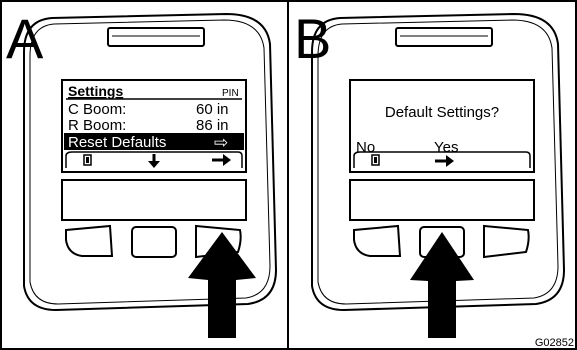 The image size is (577, 350). I want to click on right-button, so click(506, 241).